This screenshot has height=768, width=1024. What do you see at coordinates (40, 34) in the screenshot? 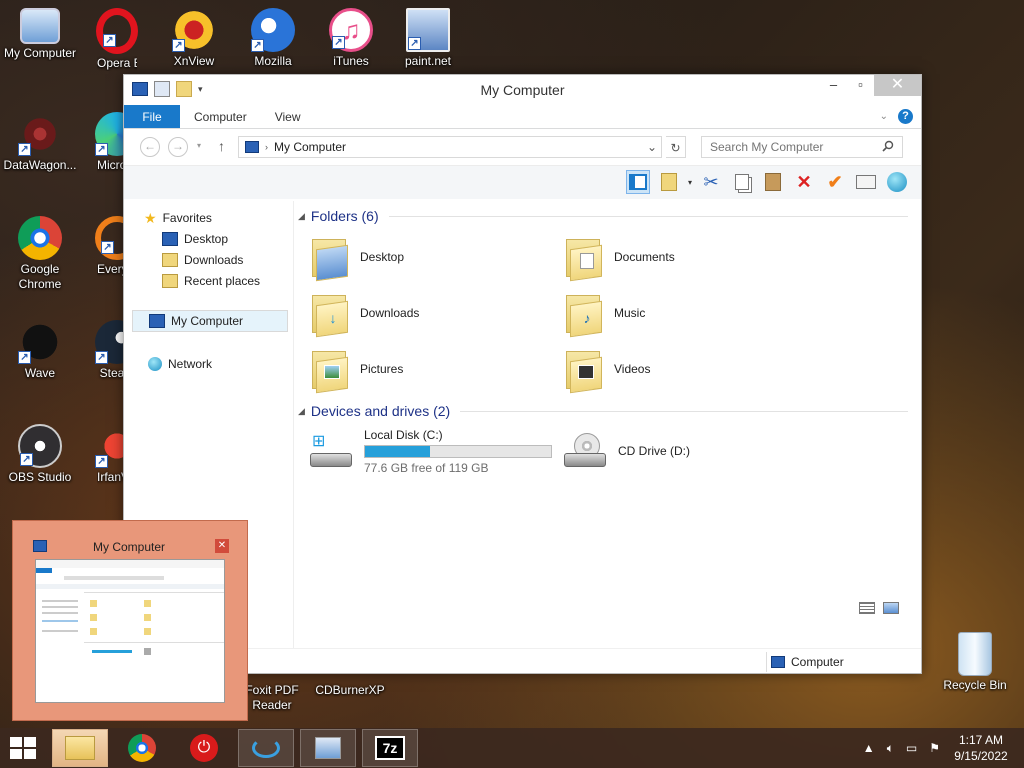
I see `desktop-icon-my-computer: My Computer` at bounding box center [40, 34].